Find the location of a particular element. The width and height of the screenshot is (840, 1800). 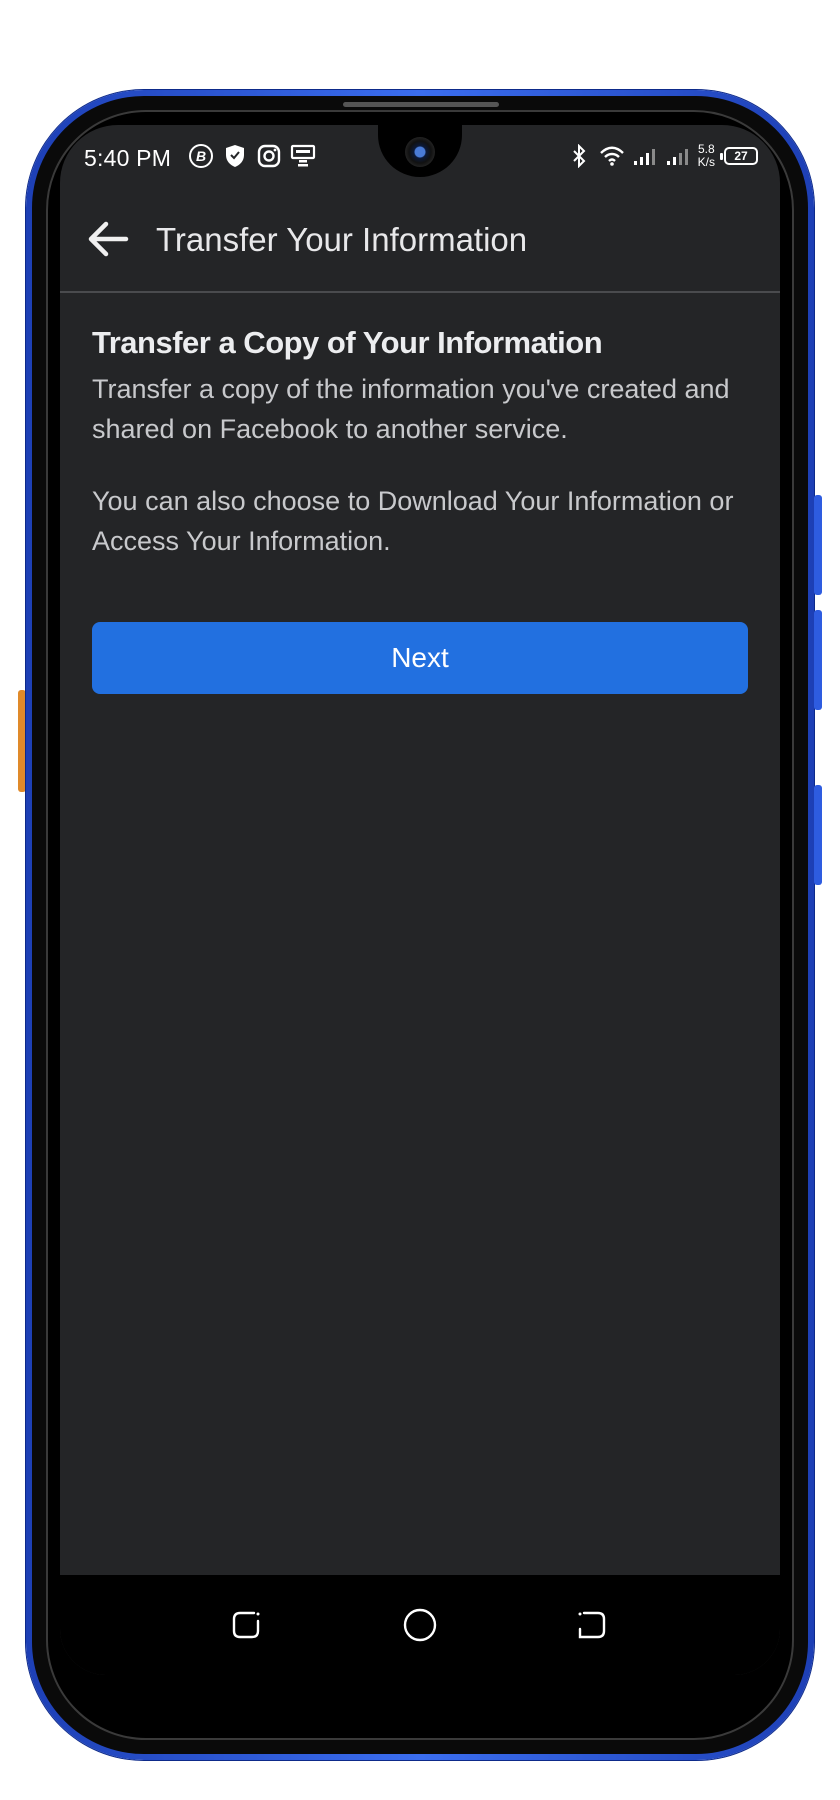

svg-text: B is located at coordinates (201, 156).